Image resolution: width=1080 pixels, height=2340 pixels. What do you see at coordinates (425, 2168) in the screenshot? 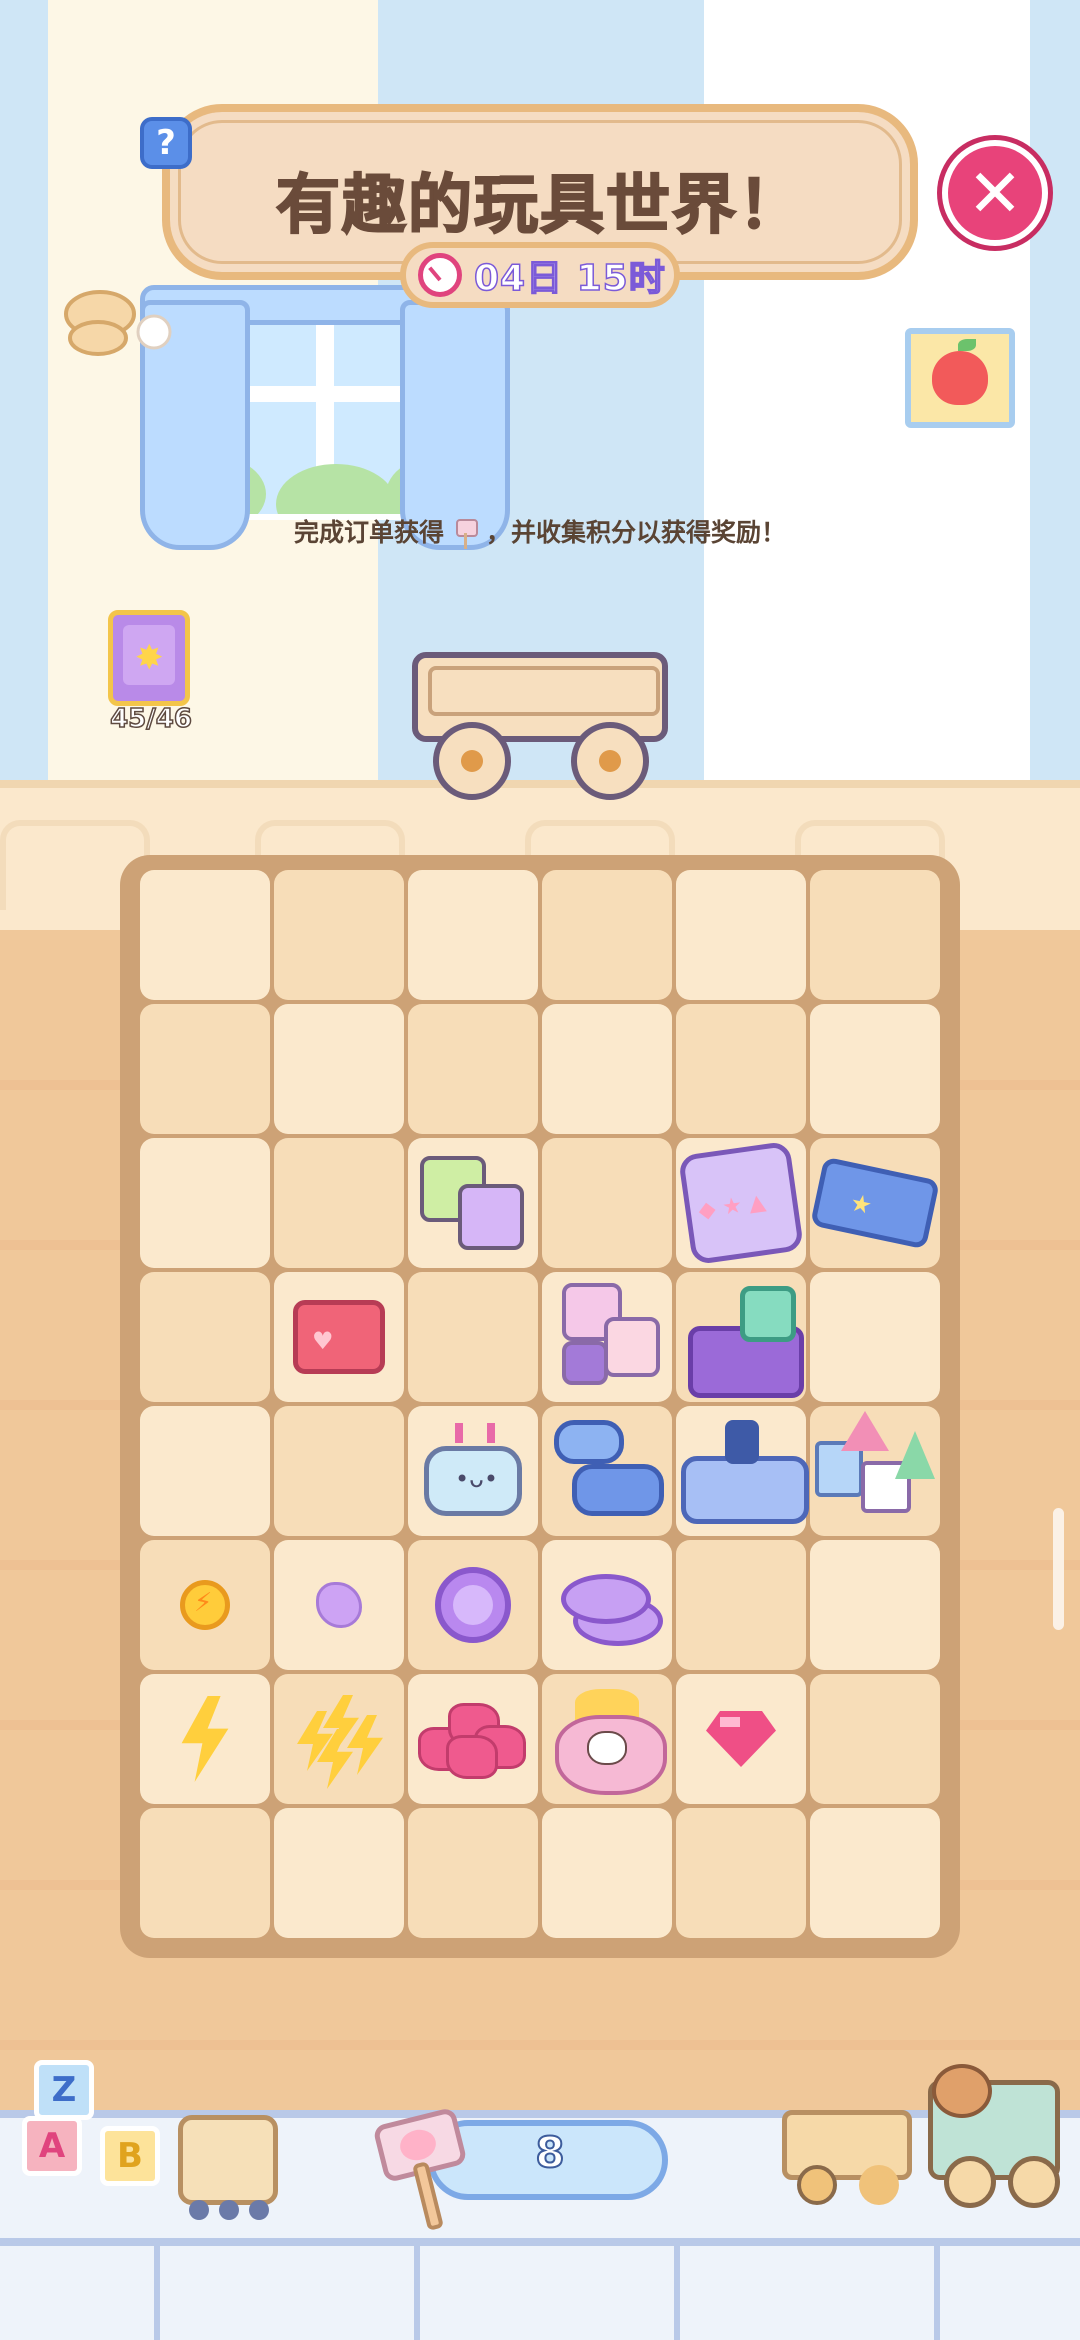
I see `hammer-icon` at bounding box center [425, 2168].